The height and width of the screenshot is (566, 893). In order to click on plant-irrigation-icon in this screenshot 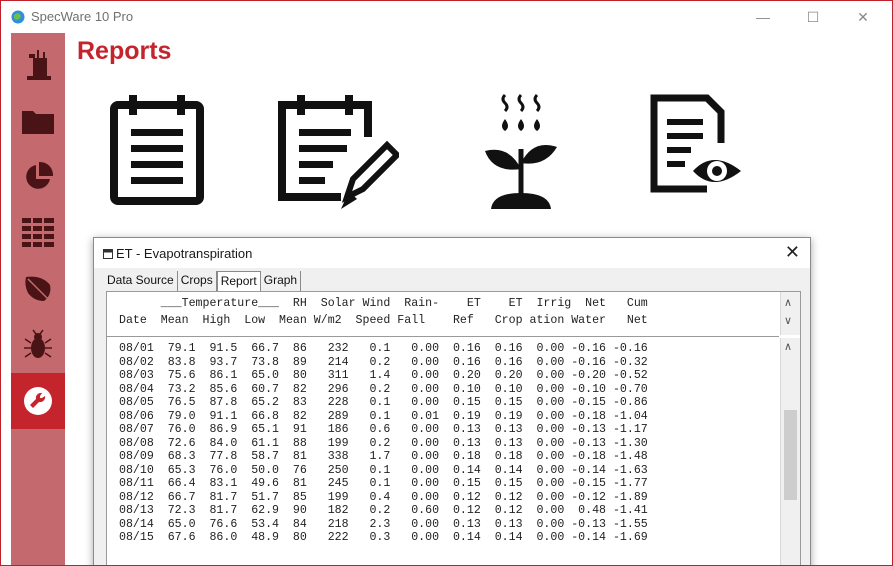, I will do `click(522, 152)`.